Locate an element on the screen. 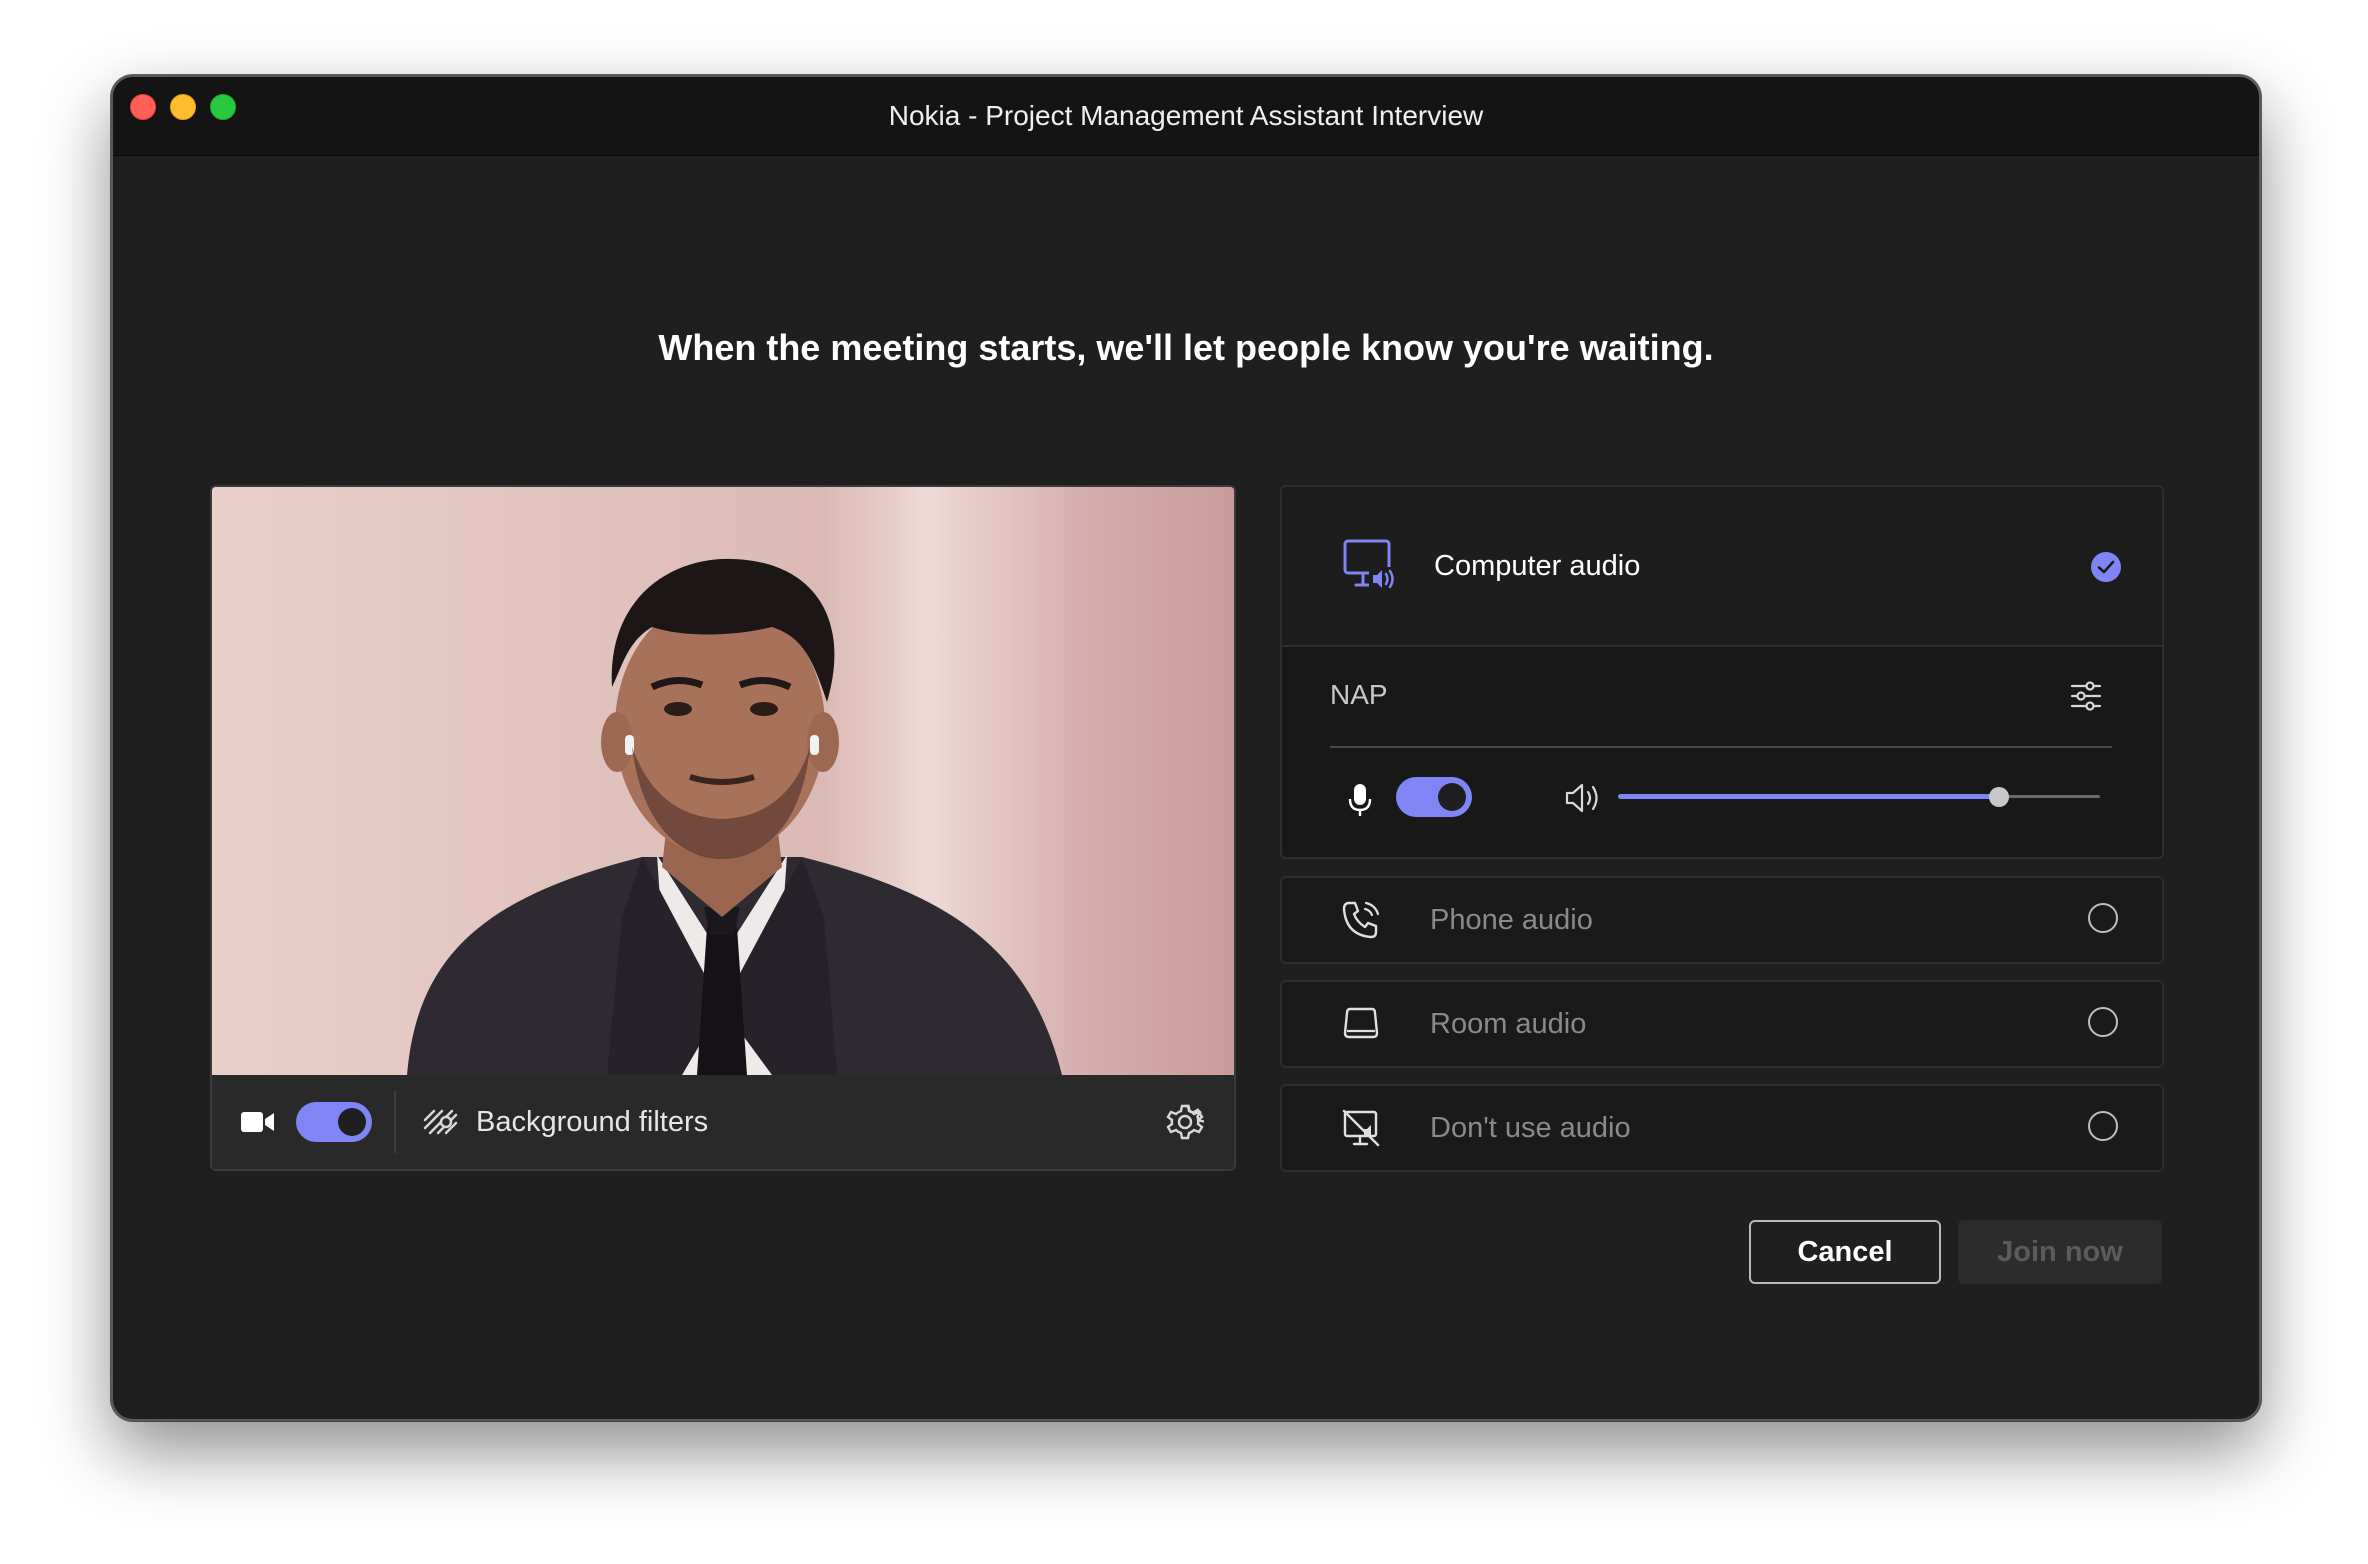 Image resolution: width=2368 pixels, height=1564 pixels. no-audio-label: Don't use audio is located at coordinates (1530, 1128).